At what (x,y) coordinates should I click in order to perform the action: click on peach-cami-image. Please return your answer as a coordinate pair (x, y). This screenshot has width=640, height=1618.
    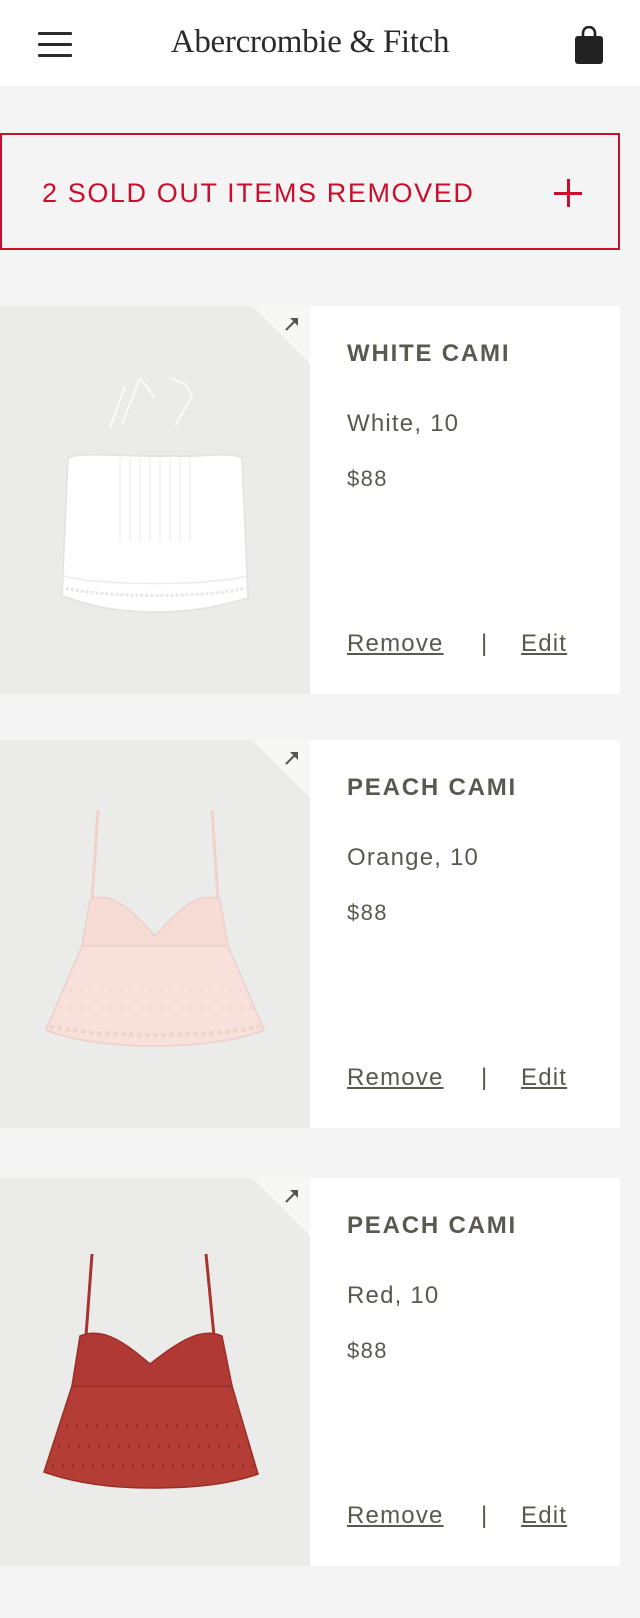
    Looking at the image, I should click on (155, 928).